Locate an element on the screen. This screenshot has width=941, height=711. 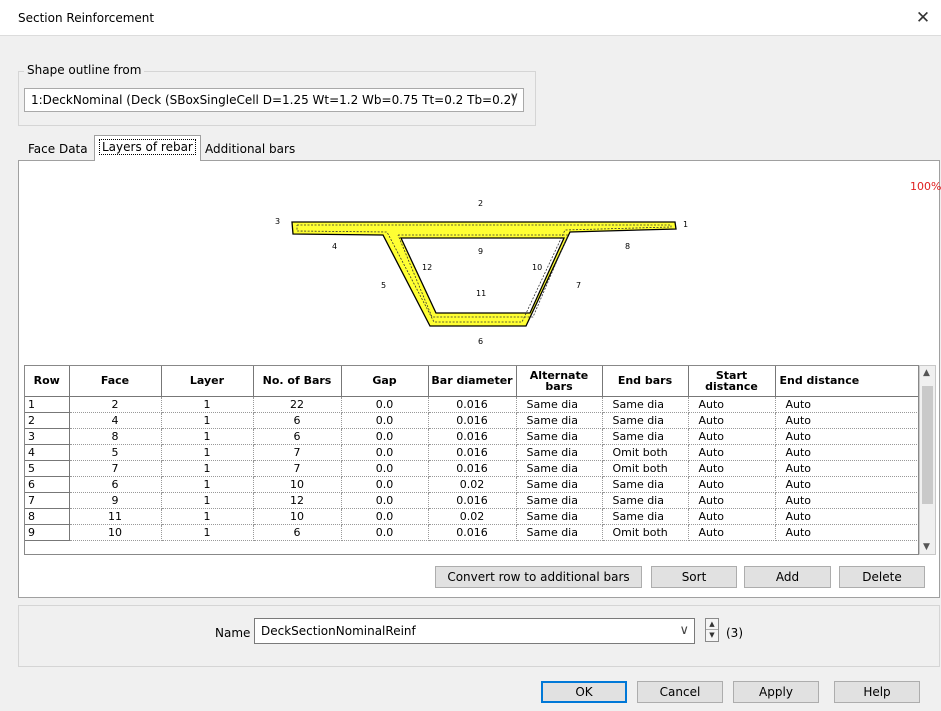
scrollbar-thumb is located at coordinates (927, 445).